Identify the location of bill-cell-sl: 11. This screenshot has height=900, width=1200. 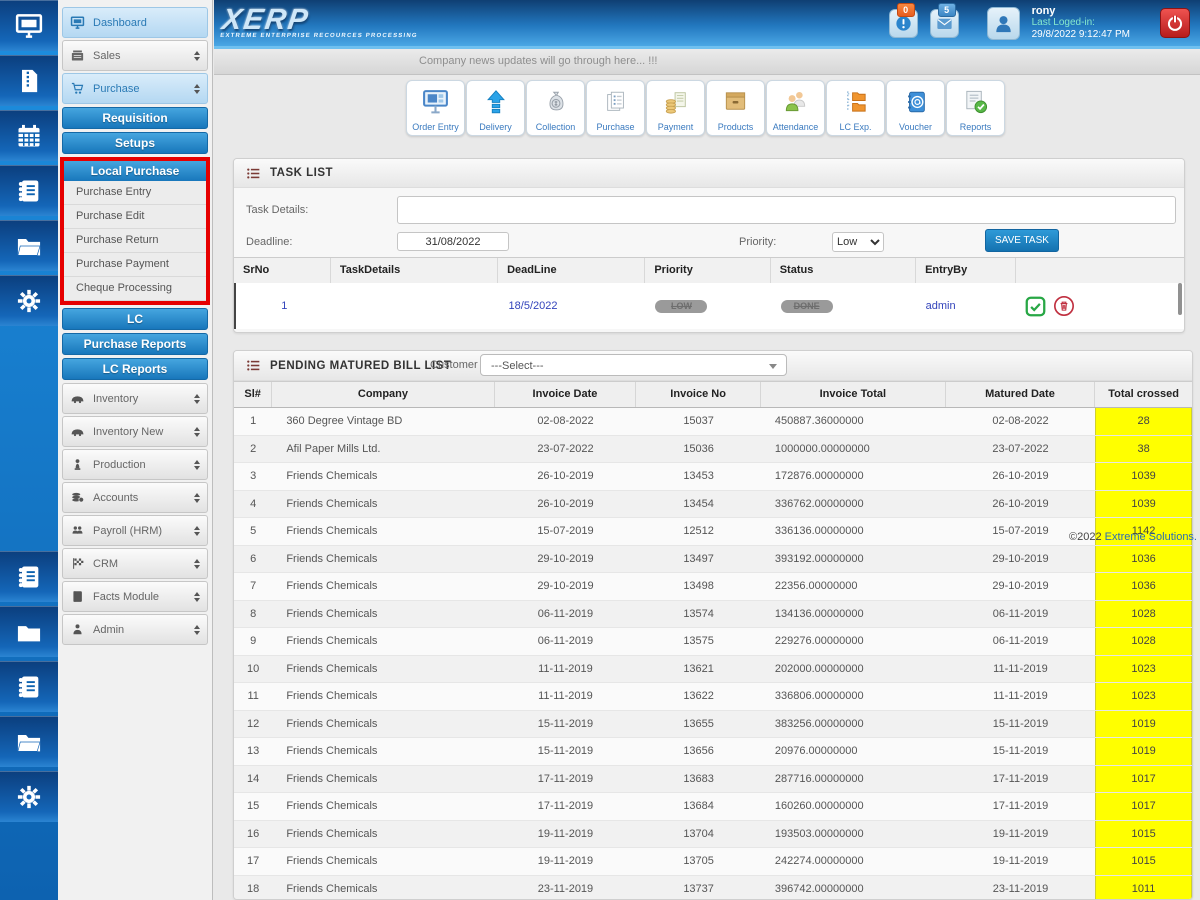
(253, 696).